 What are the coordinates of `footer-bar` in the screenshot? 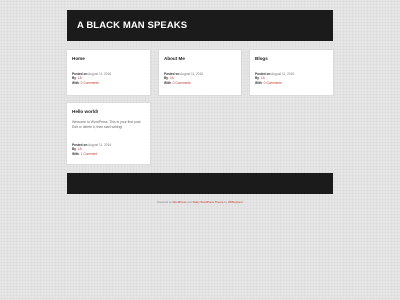 It's located at (200, 183).